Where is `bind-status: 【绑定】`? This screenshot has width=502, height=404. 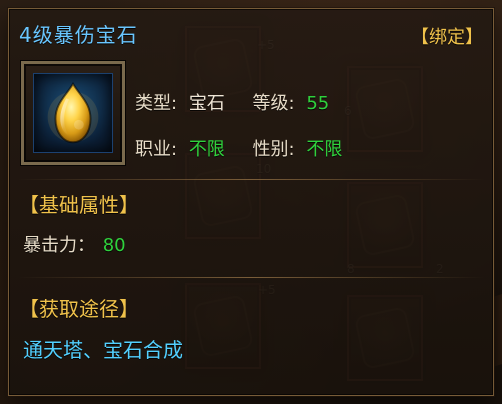 bind-status: 【绑定】 is located at coordinates (447, 37).